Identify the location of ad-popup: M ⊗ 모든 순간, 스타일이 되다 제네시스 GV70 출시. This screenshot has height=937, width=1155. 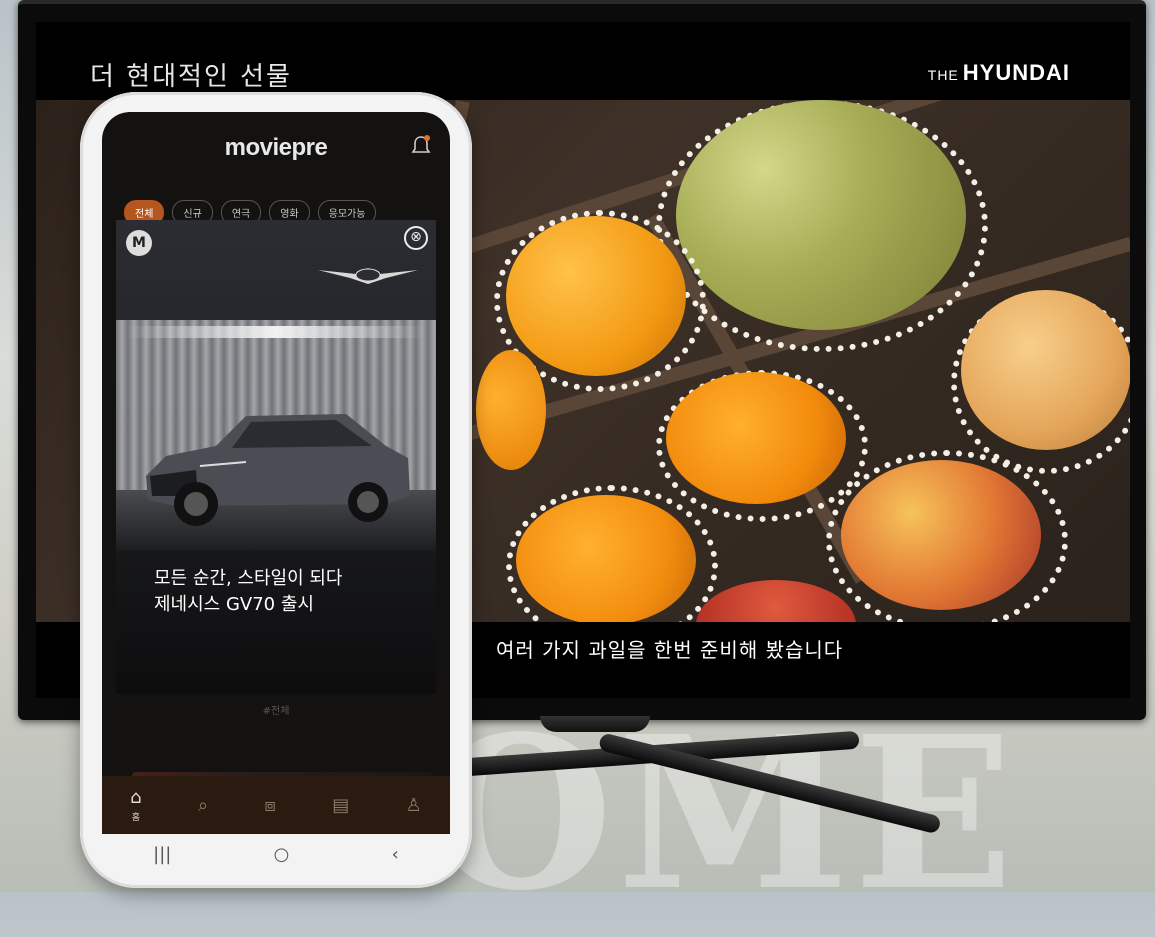
(276, 457).